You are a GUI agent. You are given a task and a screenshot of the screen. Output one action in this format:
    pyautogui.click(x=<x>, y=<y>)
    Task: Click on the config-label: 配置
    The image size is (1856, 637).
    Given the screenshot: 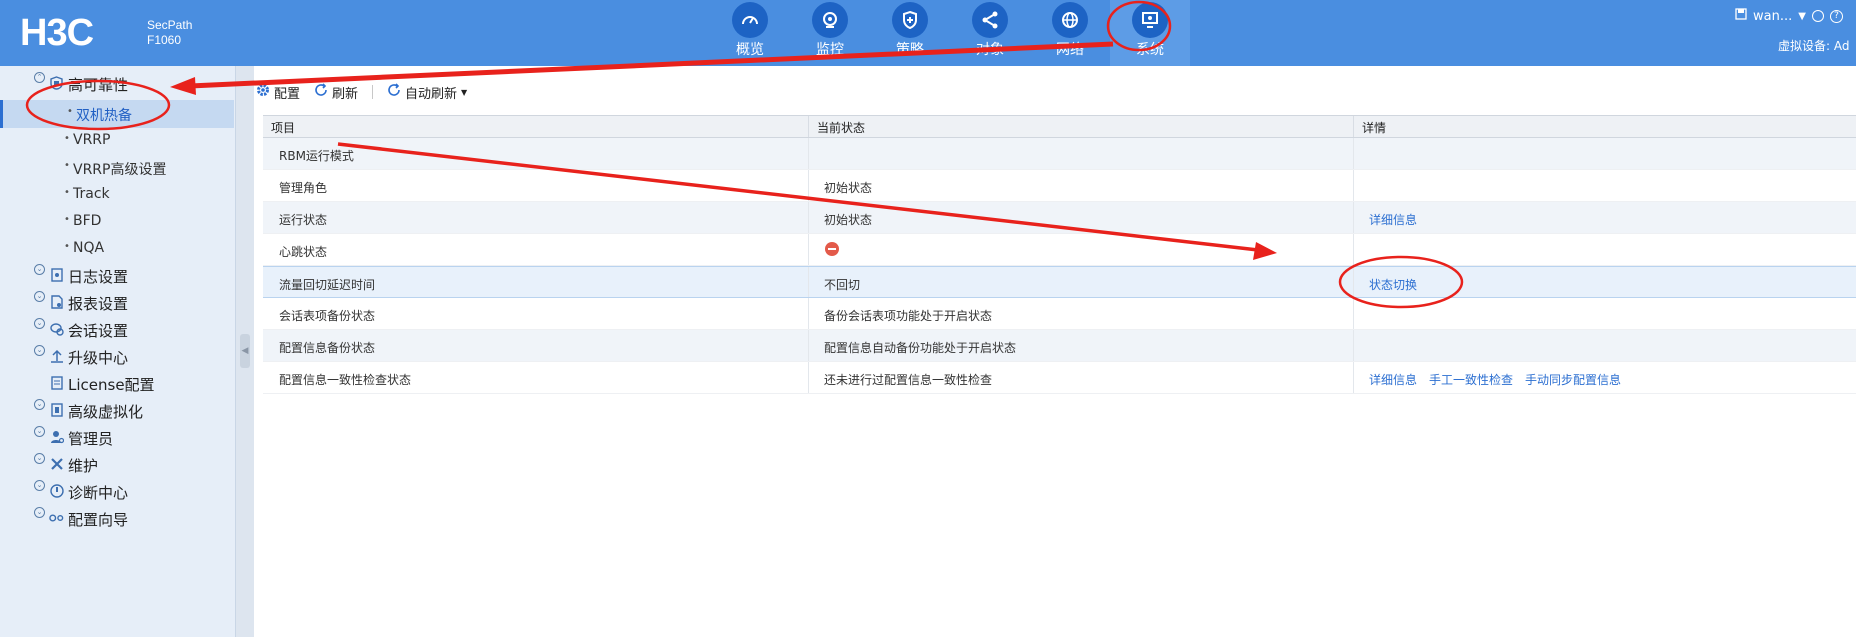 What is the action you would take?
    pyautogui.click(x=287, y=94)
    